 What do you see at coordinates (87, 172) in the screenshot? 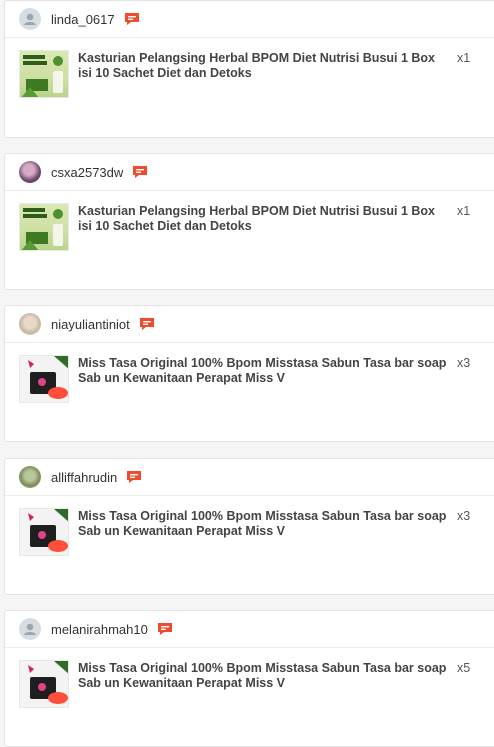
I see `username: csxa2573dw` at bounding box center [87, 172].